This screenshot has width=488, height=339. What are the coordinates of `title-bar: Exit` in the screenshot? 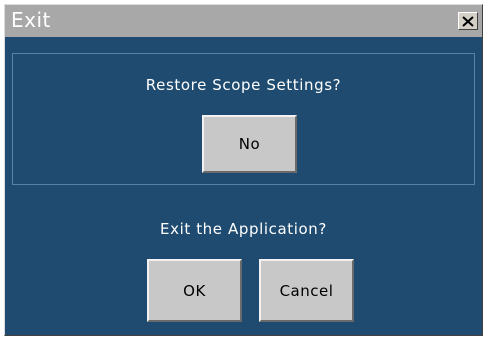 It's located at (243, 21).